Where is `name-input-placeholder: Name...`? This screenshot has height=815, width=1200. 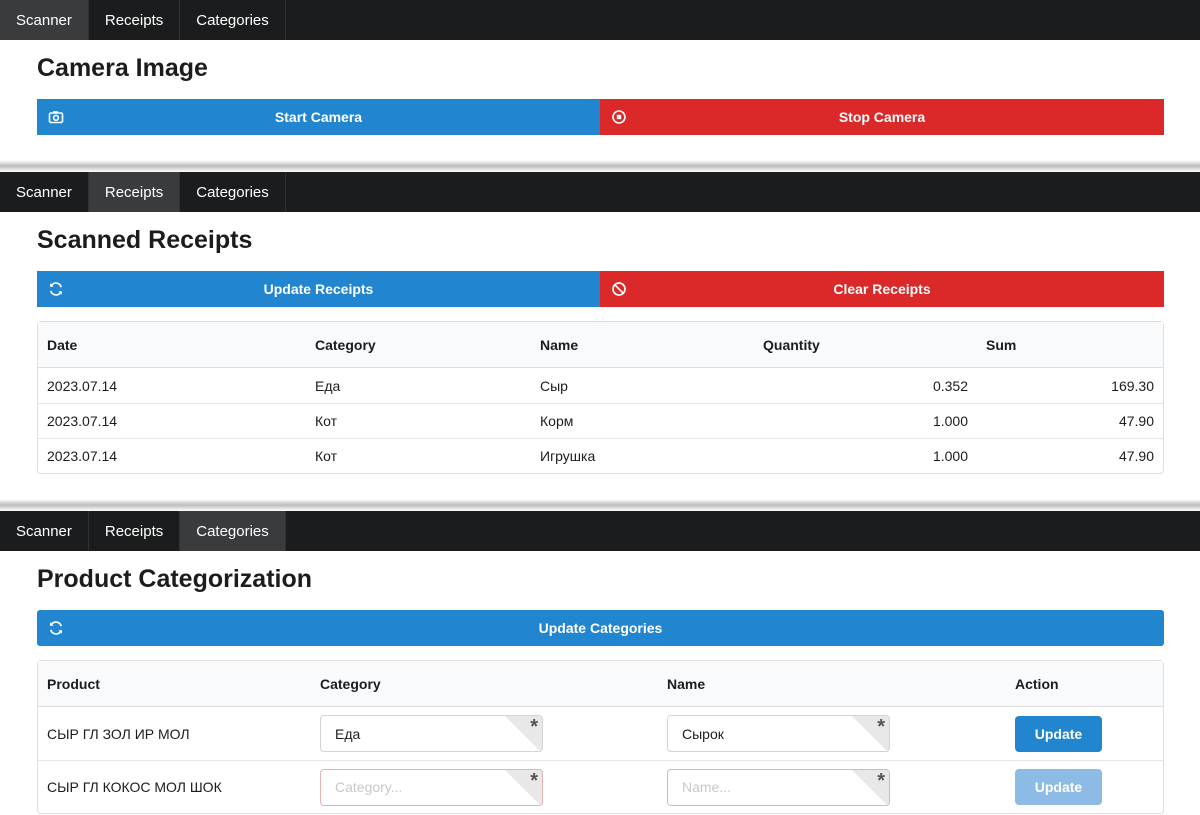 name-input-placeholder: Name... is located at coordinates (707, 787).